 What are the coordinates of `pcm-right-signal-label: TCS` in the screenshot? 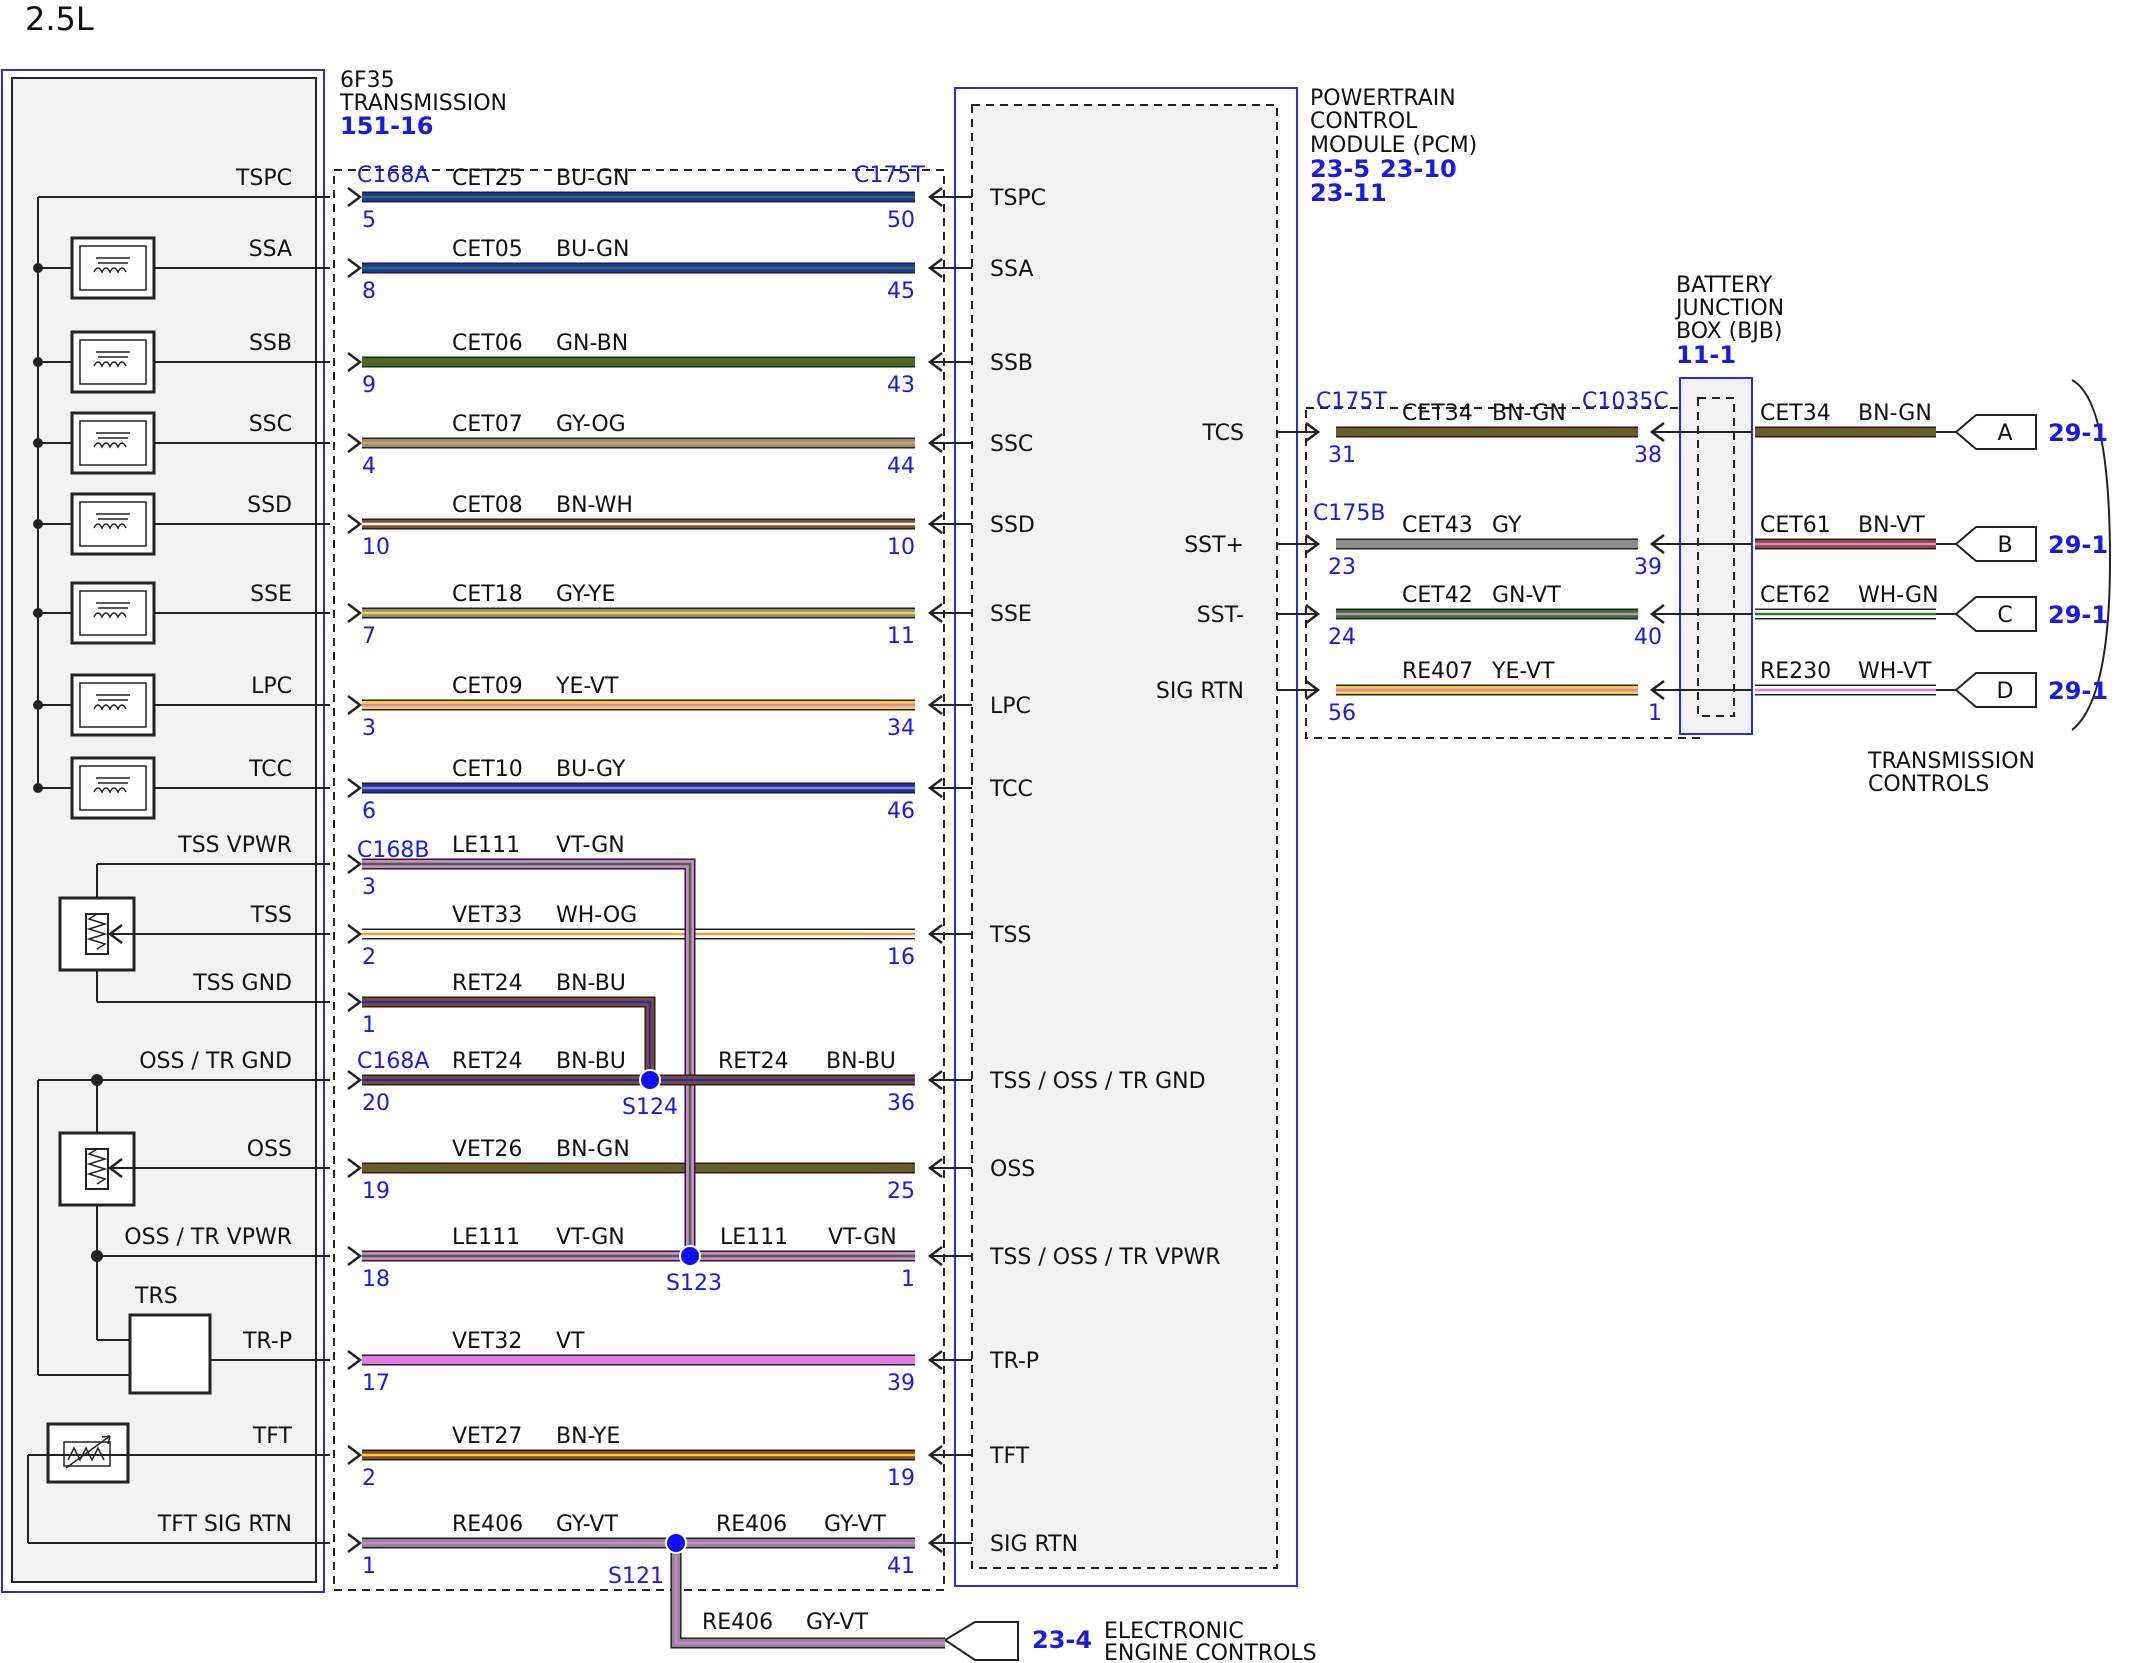 It's located at (1223, 433).